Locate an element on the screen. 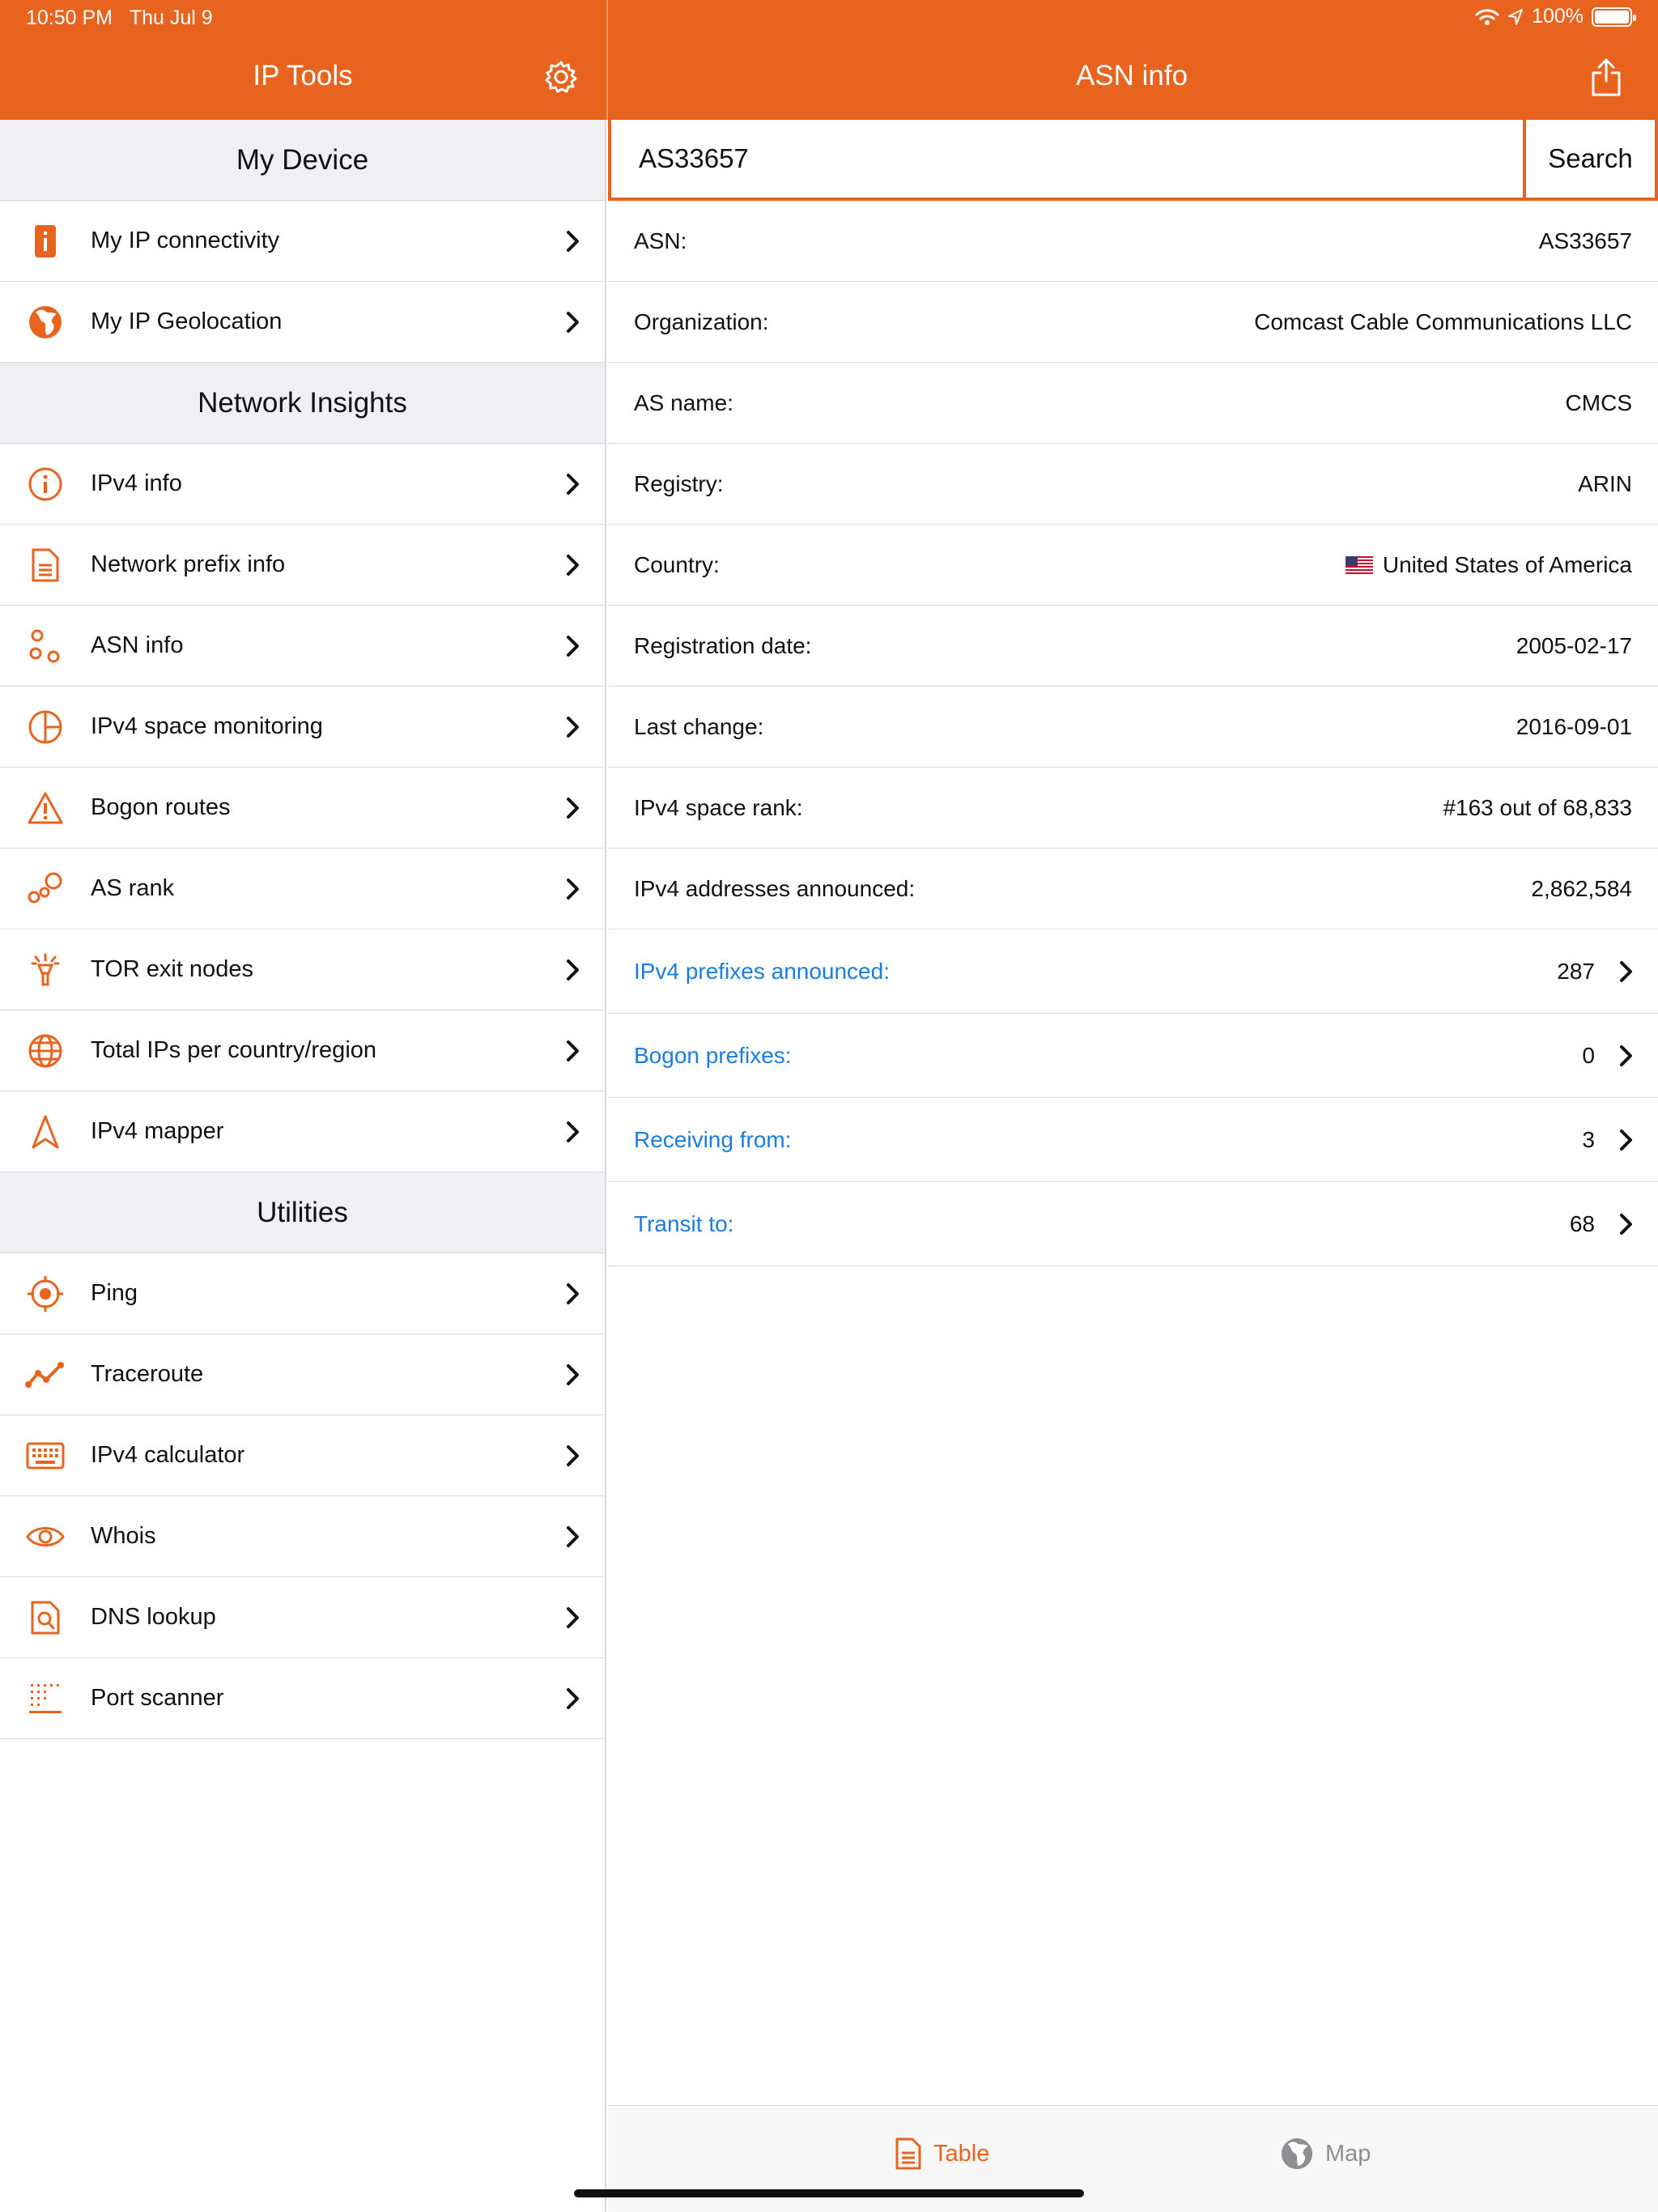 The width and height of the screenshot is (1658, 2212). target-icon is located at coordinates (45, 1294).